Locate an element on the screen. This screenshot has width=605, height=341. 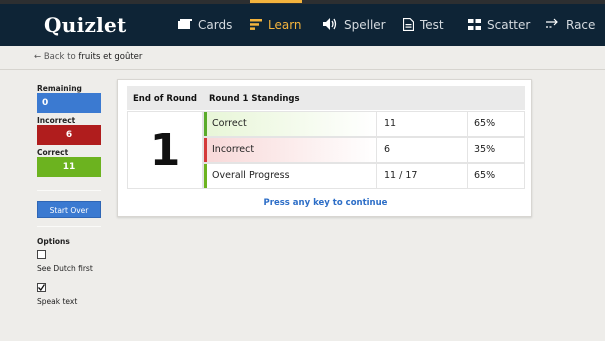
nav-test-label: Test is located at coordinates (432, 25).